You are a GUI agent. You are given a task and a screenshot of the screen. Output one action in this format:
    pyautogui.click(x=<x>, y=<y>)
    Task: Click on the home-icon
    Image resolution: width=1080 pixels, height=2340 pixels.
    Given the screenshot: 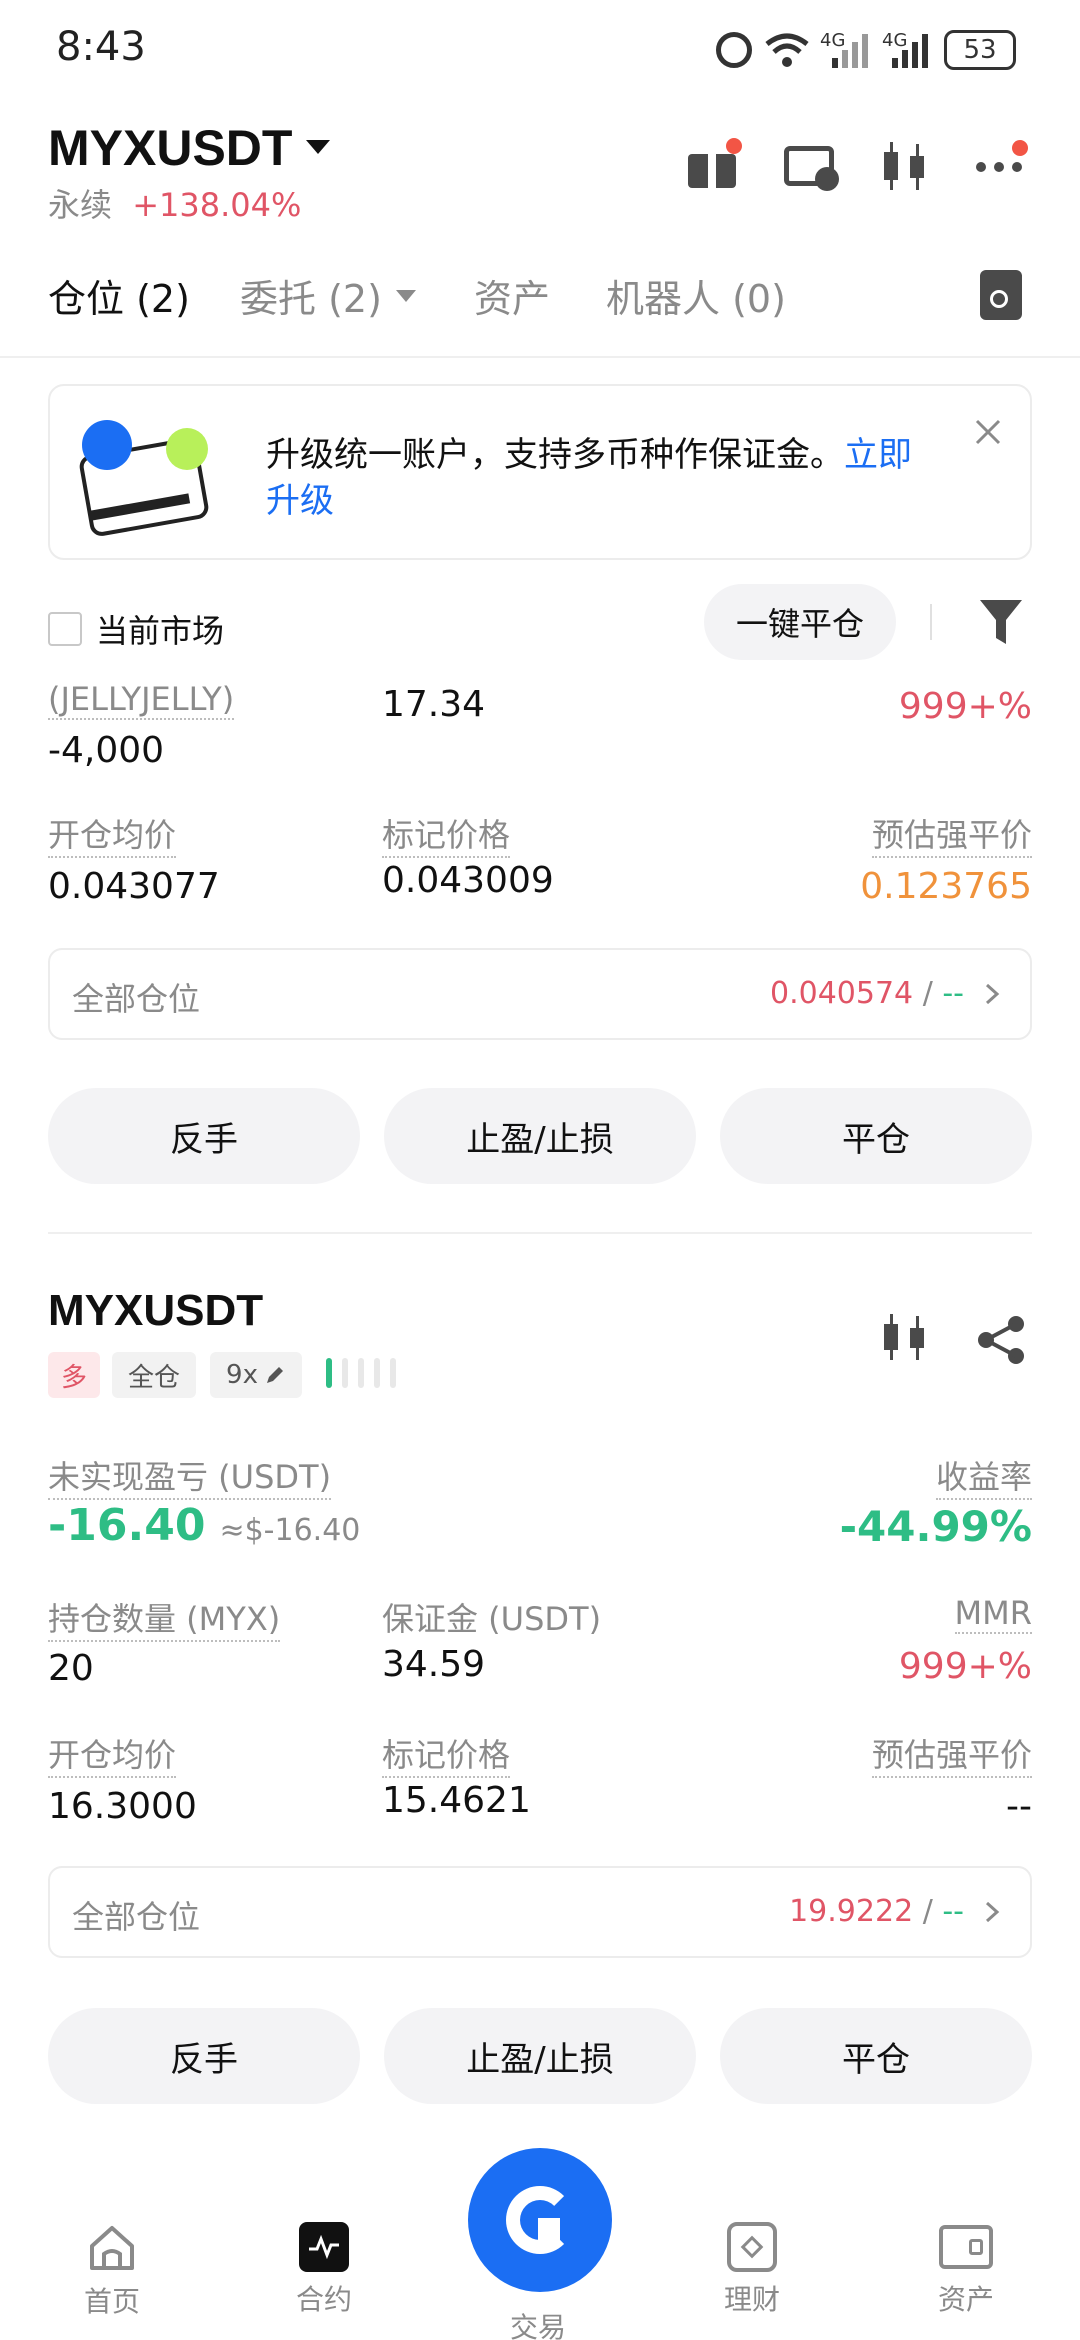 What is the action you would take?
    pyautogui.click(x=112, y=2248)
    